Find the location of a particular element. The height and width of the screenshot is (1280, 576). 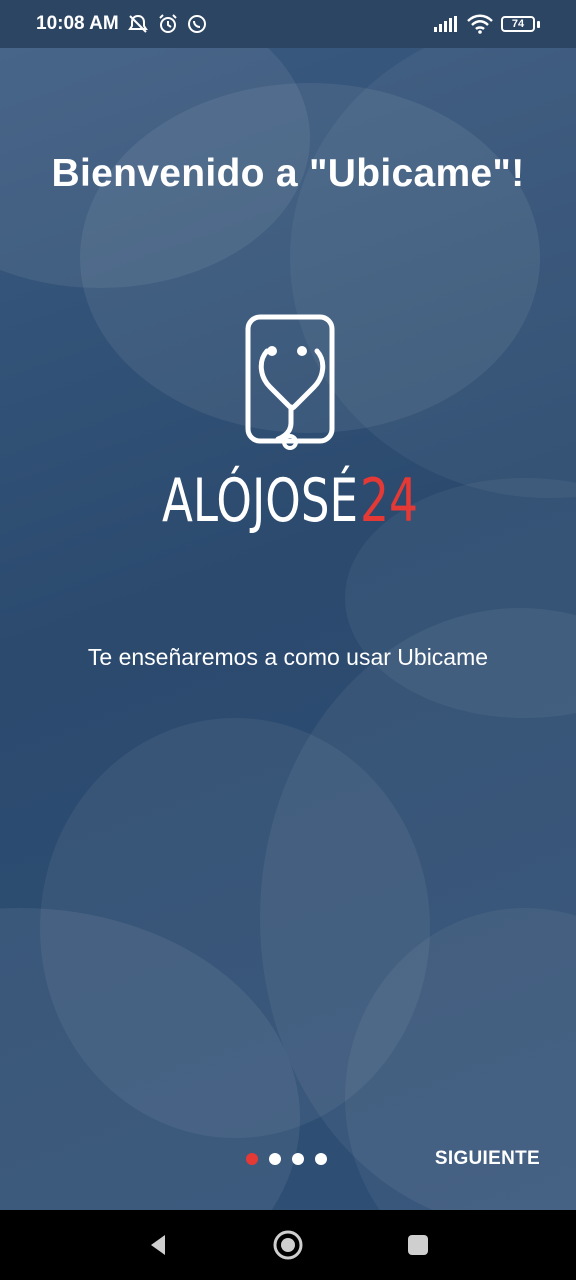

status-left: 10:08 AM is located at coordinates (121, 24).